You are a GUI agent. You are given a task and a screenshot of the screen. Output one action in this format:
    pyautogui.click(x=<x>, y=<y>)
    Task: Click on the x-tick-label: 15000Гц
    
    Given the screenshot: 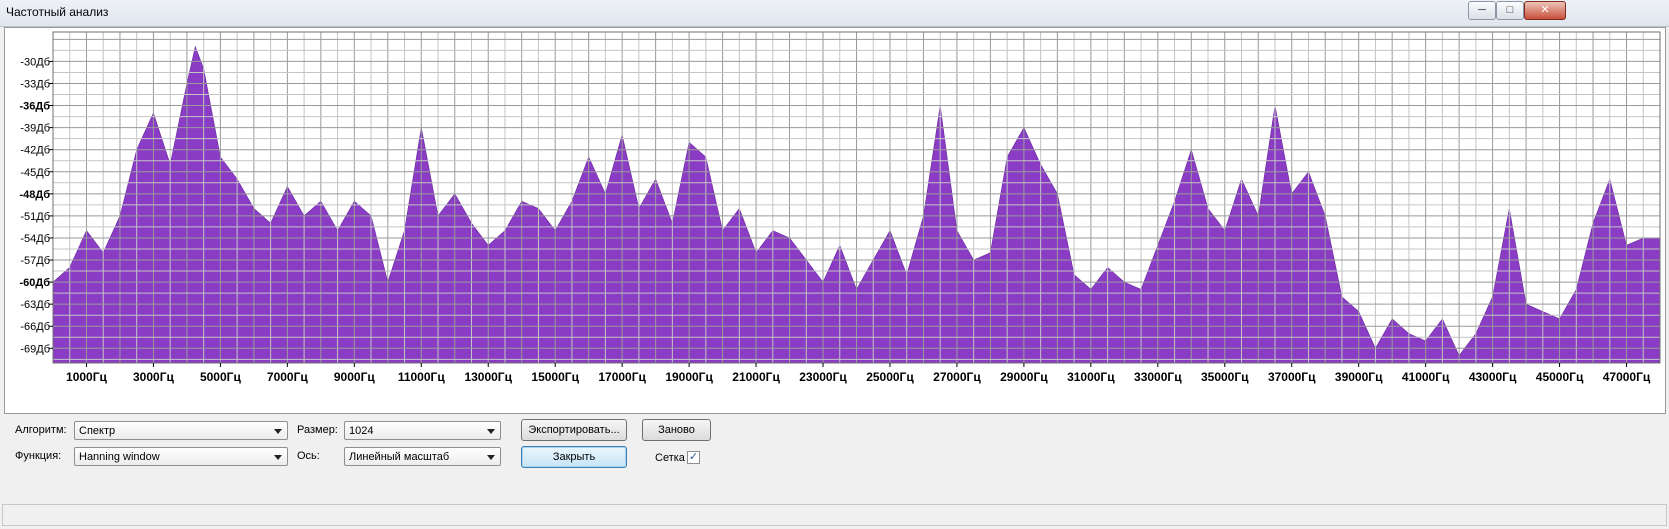 What is the action you would take?
    pyautogui.click(x=555, y=377)
    